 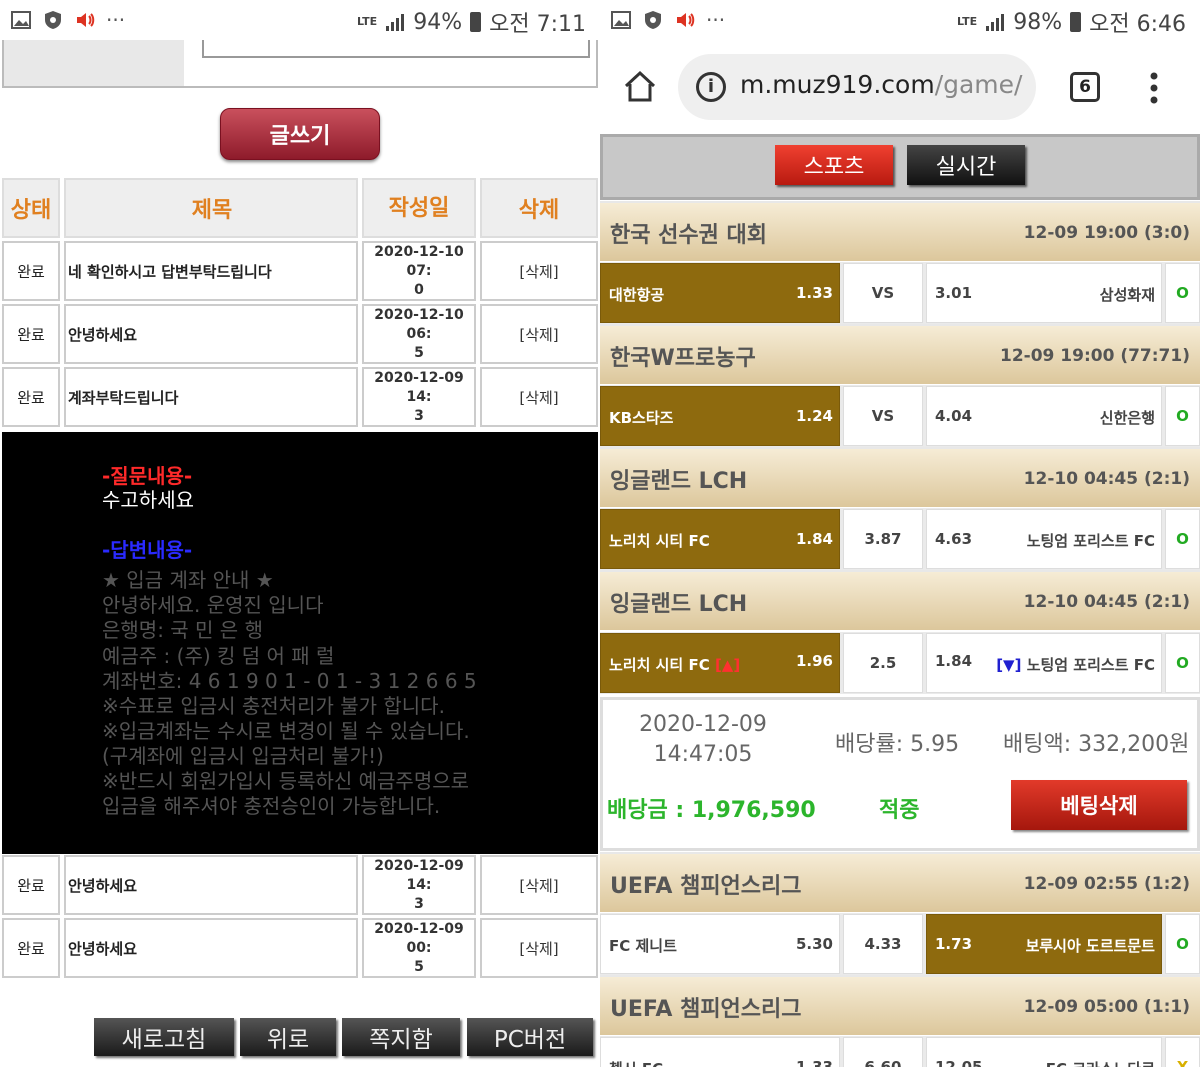 What do you see at coordinates (31, 208) in the screenshot?
I see `header-status: 상태` at bounding box center [31, 208].